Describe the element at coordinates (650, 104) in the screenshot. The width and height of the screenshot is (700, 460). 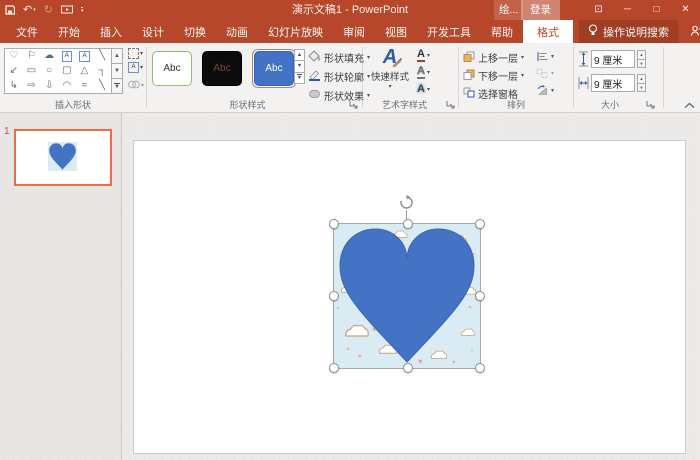
I see `size-dialog-launcher-icon` at that location.